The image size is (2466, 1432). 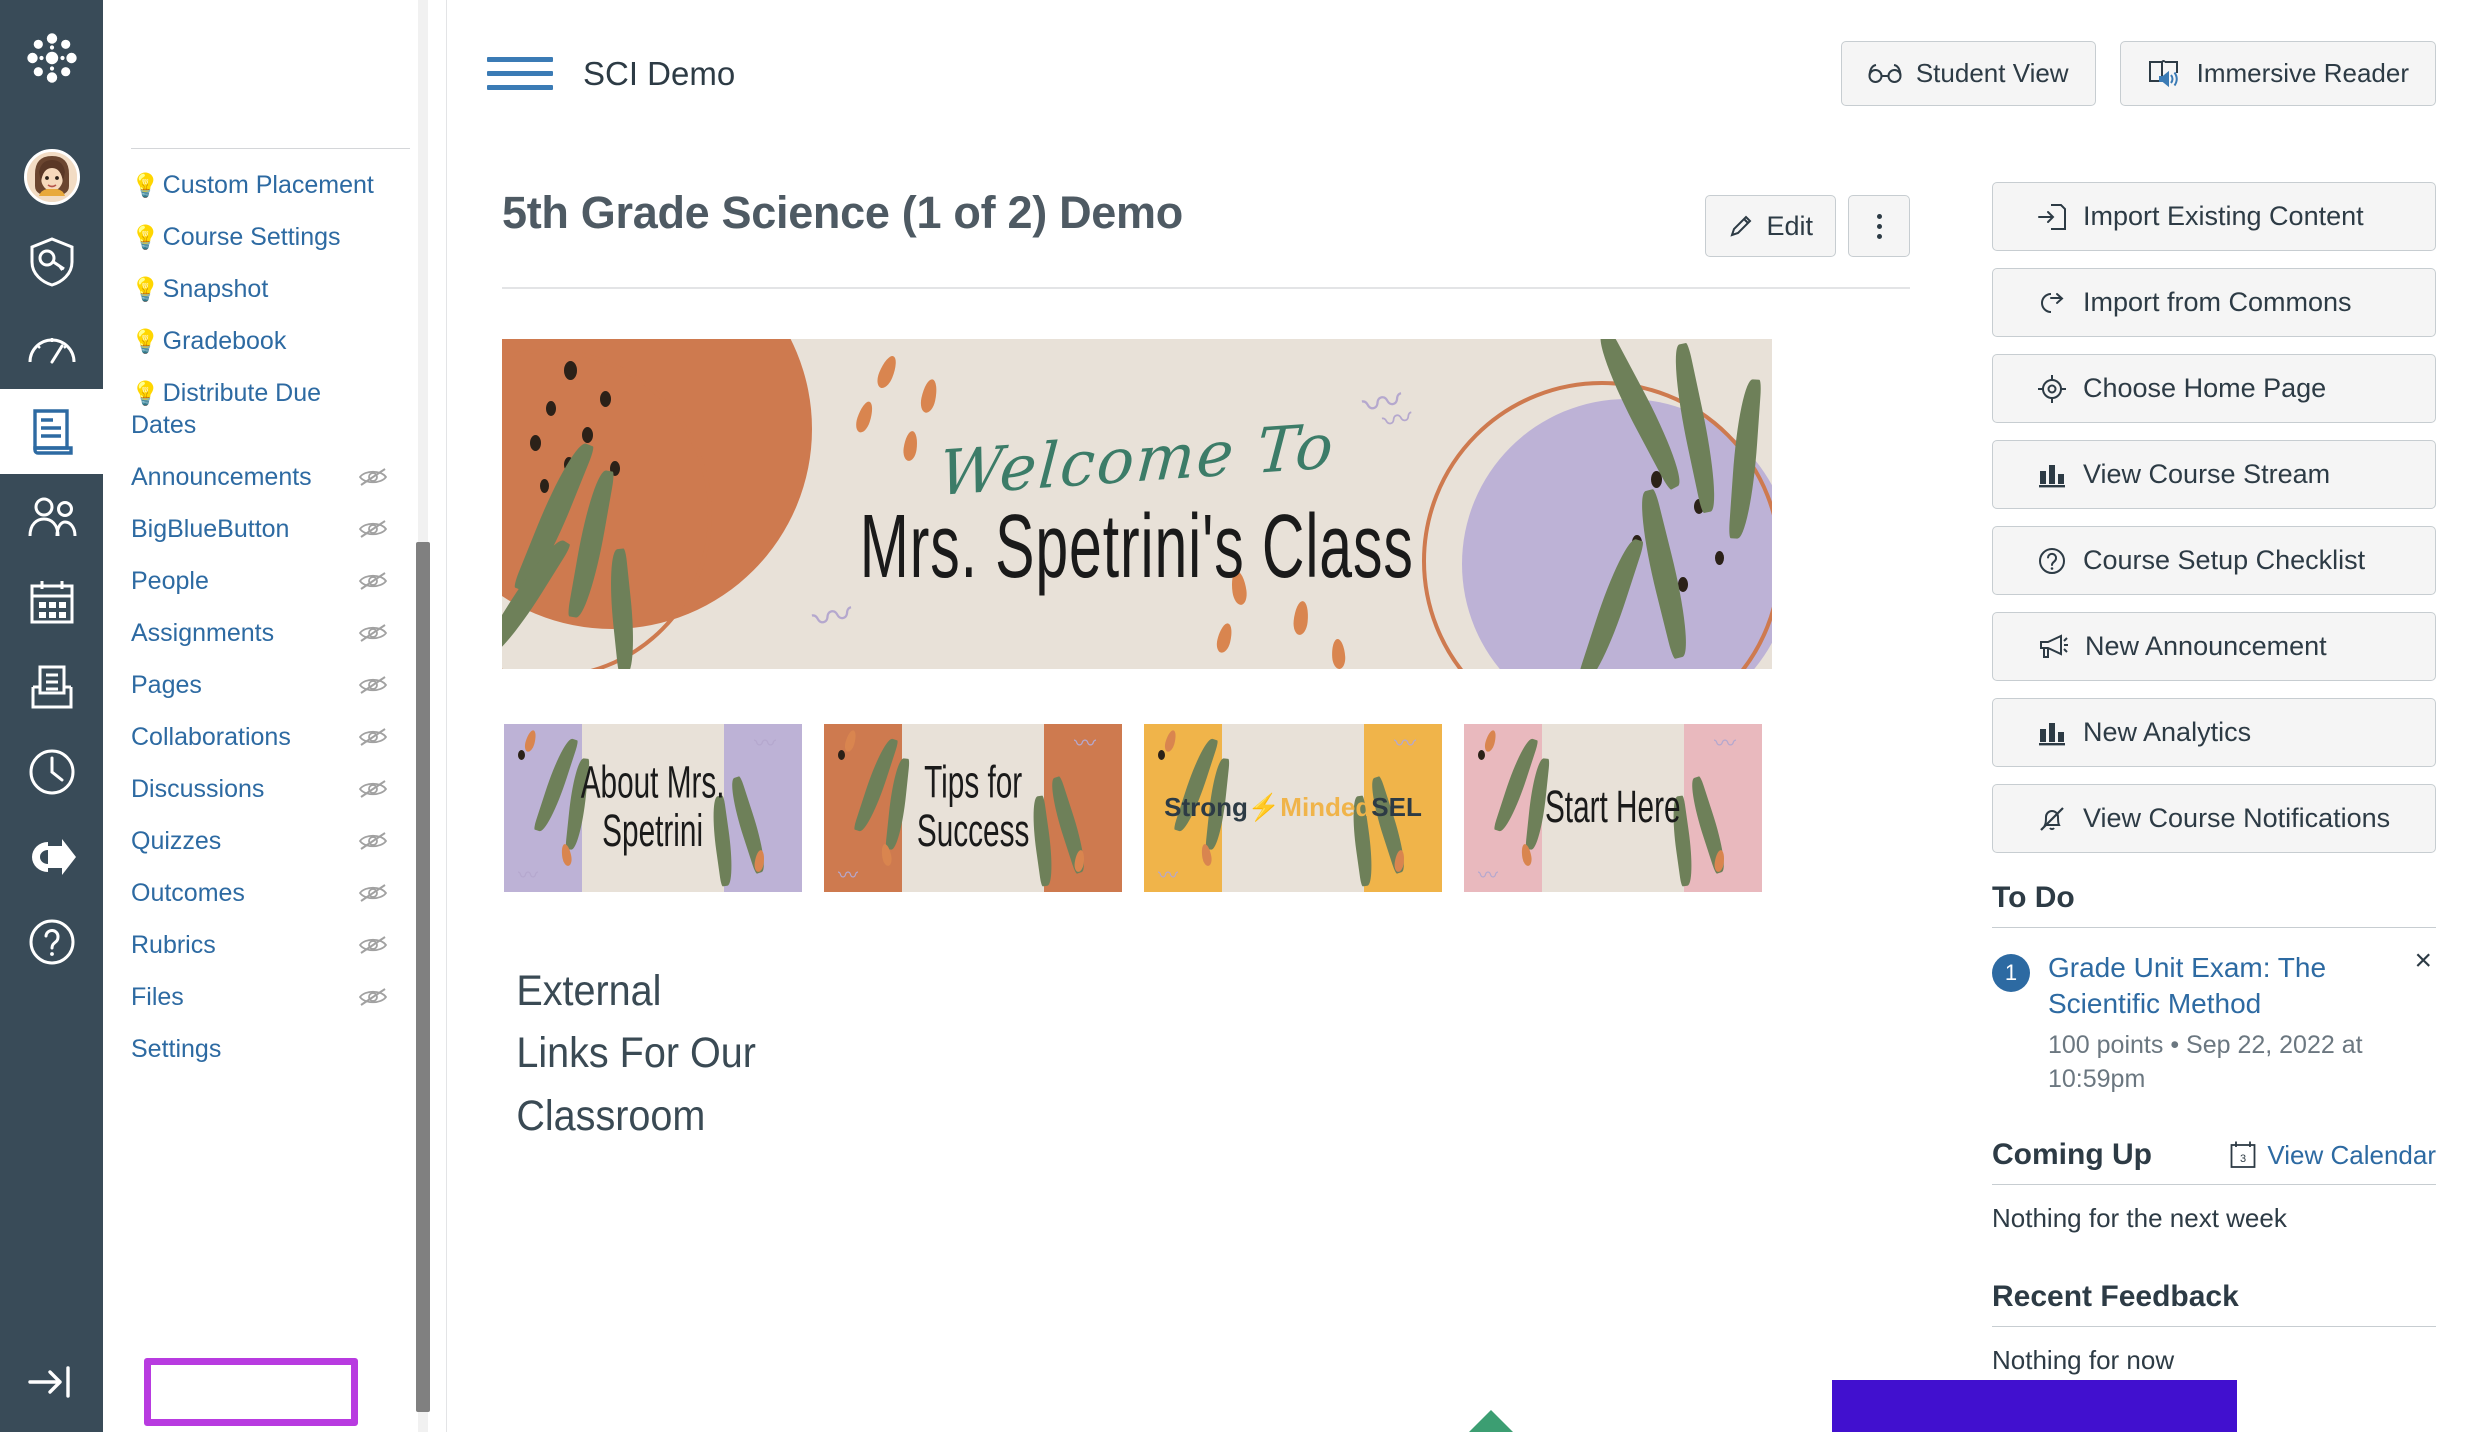 I want to click on course-nav-item-pages: Pages, so click(x=274, y=685).